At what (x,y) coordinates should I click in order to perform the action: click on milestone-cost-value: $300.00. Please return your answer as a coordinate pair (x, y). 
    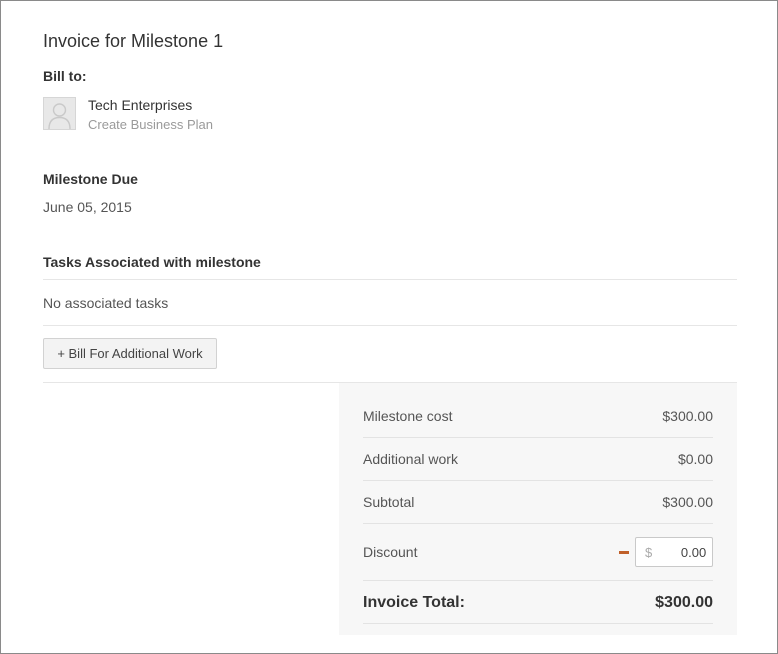
    Looking at the image, I should click on (687, 416).